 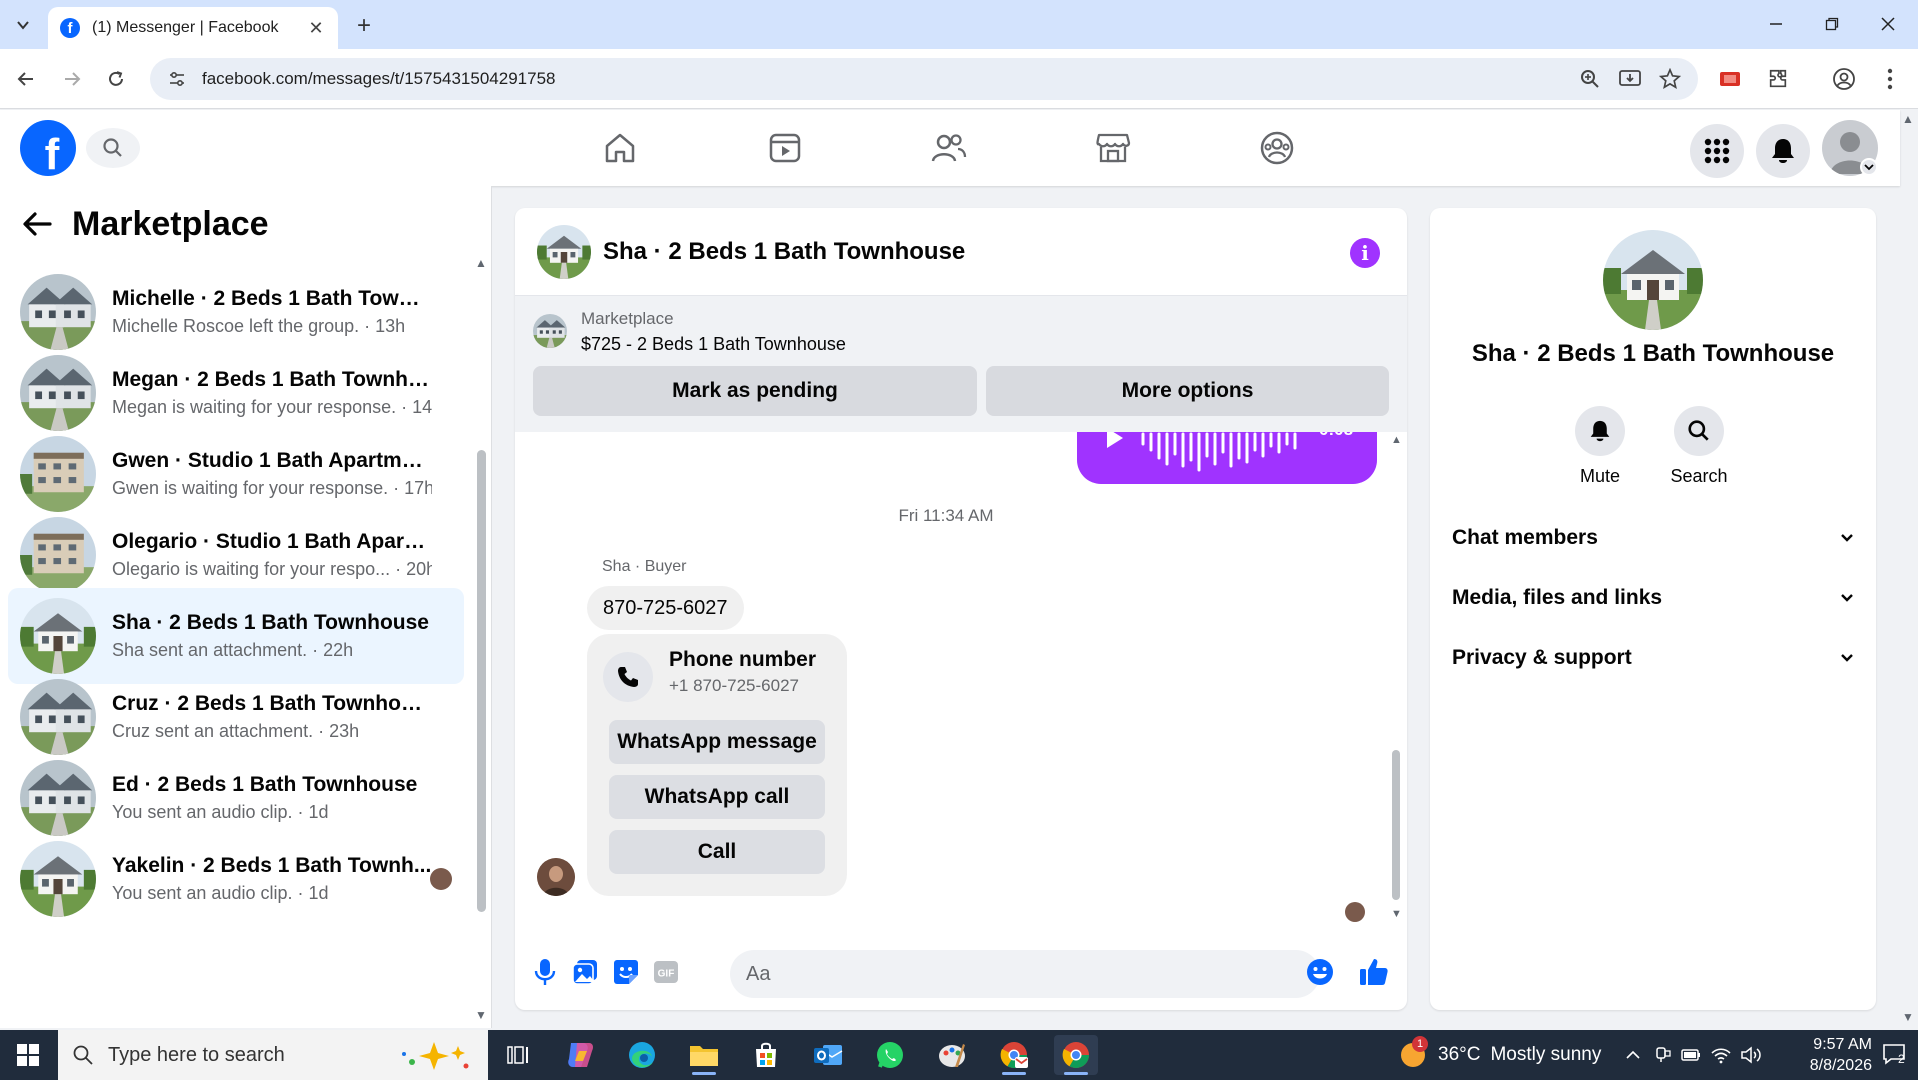 I want to click on forward-button, so click(x=72, y=79).